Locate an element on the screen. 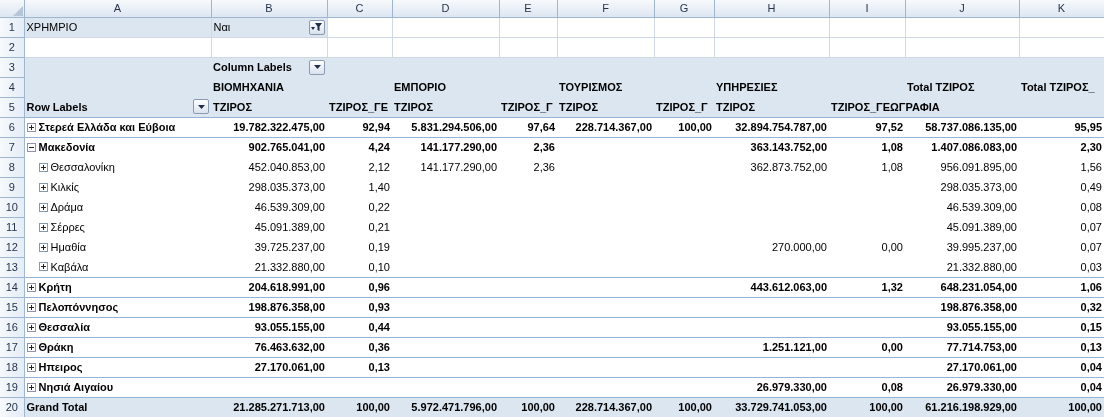  row-number: 17 is located at coordinates (12, 347).